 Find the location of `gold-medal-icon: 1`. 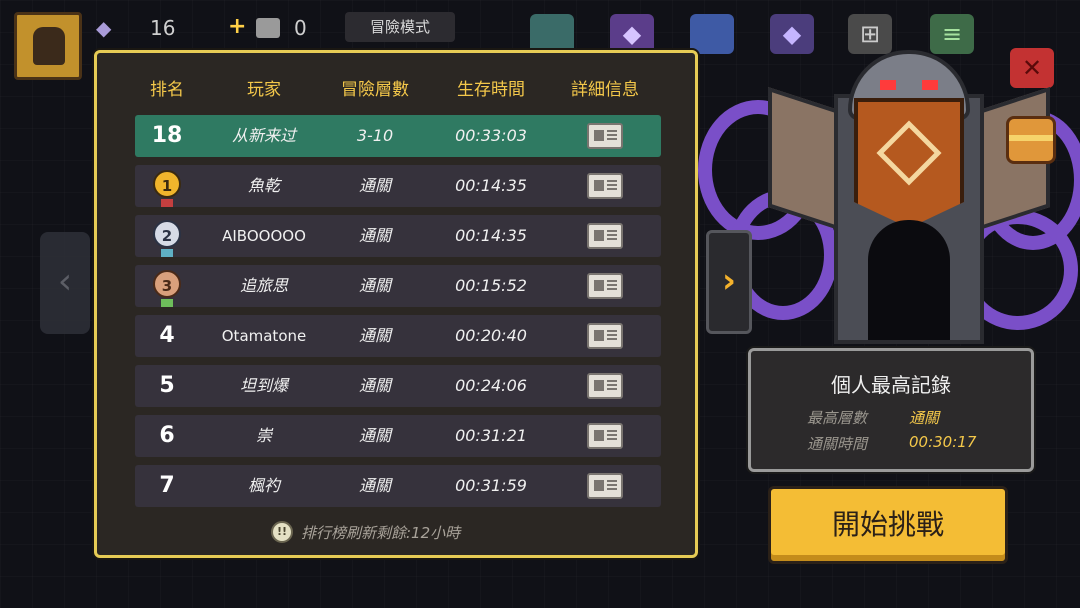

gold-medal-icon: 1 is located at coordinates (167, 188).